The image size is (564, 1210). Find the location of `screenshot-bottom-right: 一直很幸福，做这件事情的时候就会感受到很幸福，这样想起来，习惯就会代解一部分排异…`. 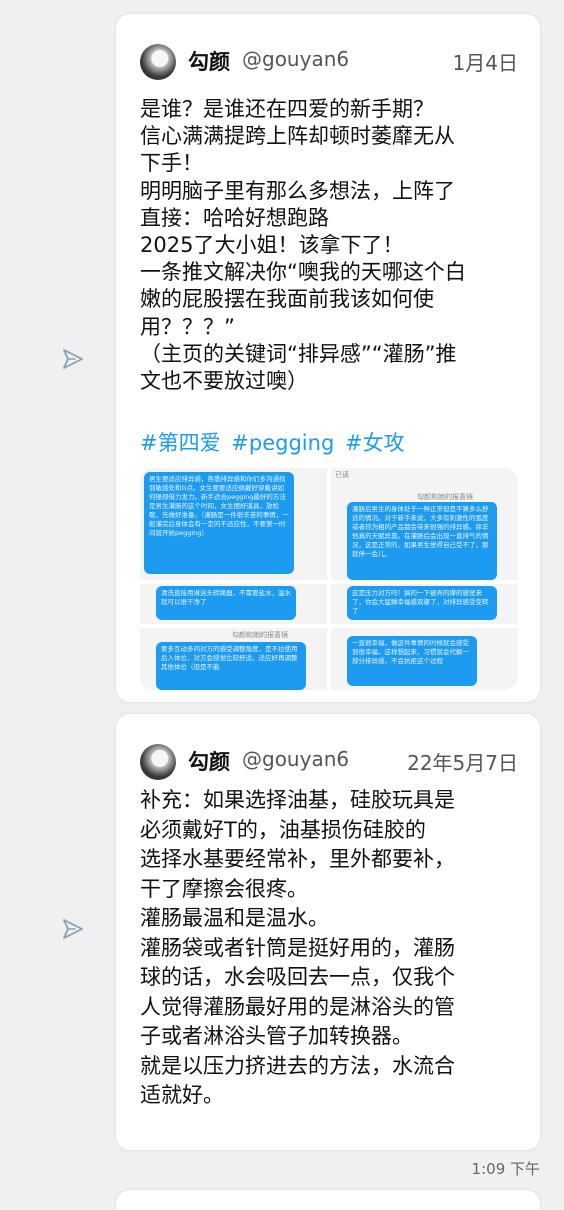

screenshot-bottom-right: 一直很幸福，做这件事情的时候就会感受到很幸福，这样想起来，习惯就会代解一部分排异… is located at coordinates (424, 659).